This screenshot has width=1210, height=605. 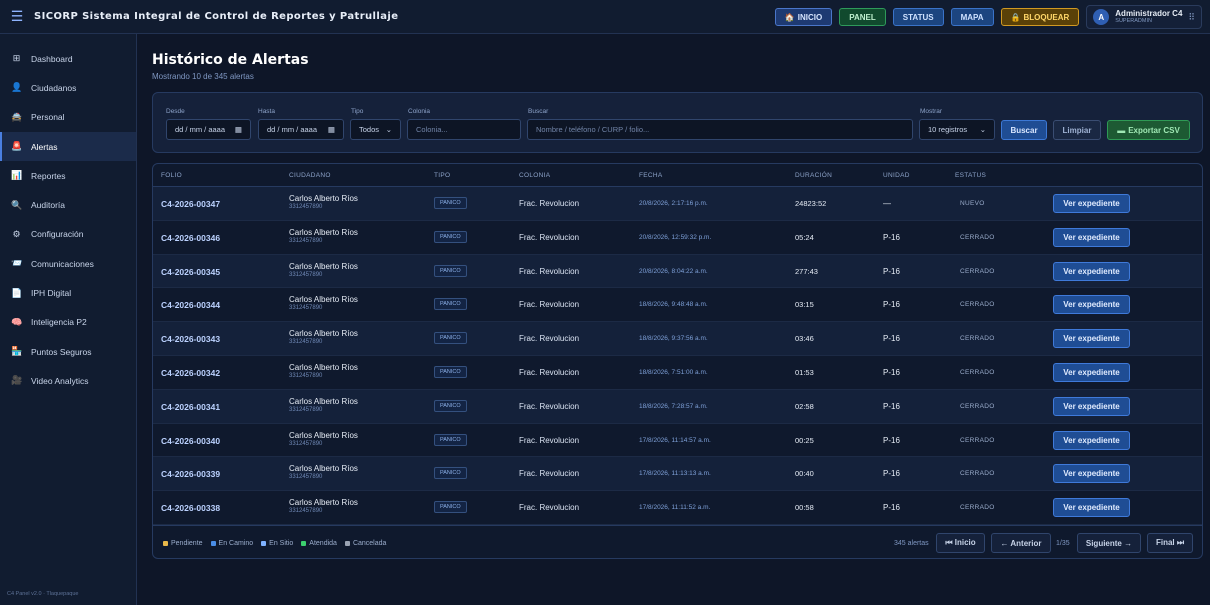 What do you see at coordinates (68, 263) in the screenshot?
I see `sidebar-item-comunicaciones: 📨 Comunicaciones` at bounding box center [68, 263].